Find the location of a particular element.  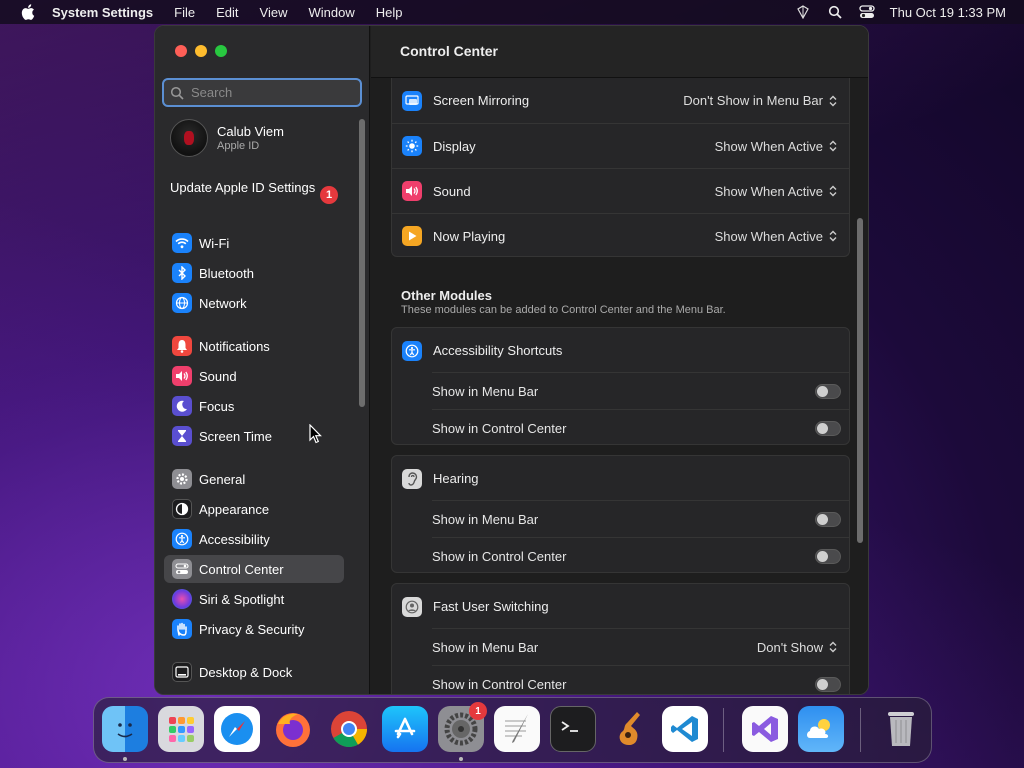

moon-icon is located at coordinates (182, 406).